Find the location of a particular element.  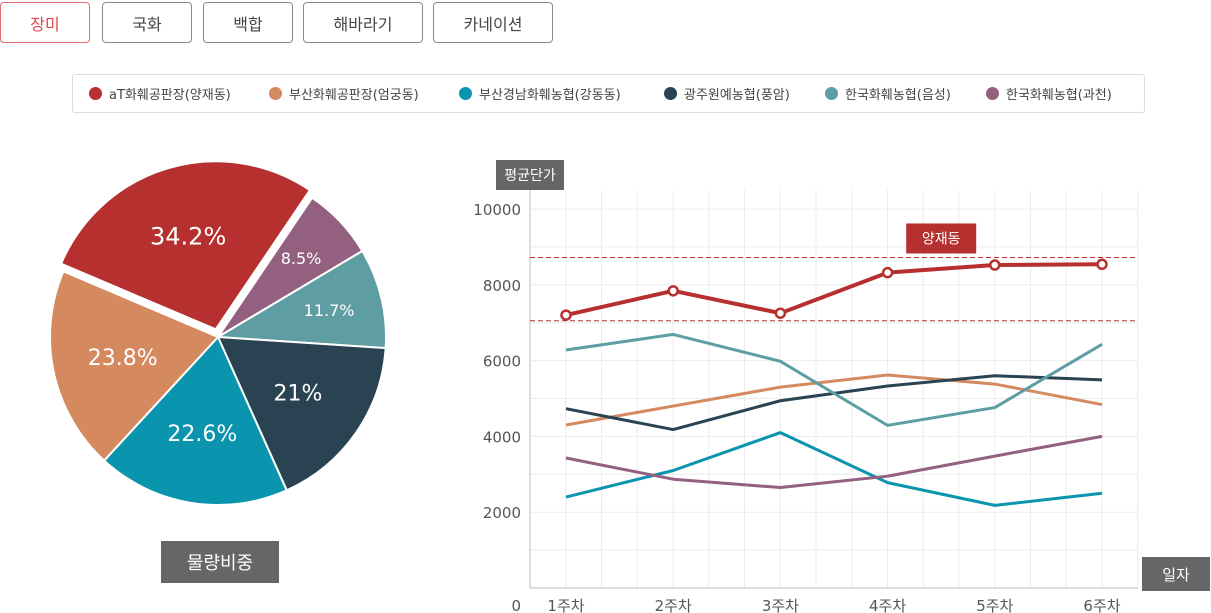

x-axis-title: 일자 is located at coordinates (1176, 574).